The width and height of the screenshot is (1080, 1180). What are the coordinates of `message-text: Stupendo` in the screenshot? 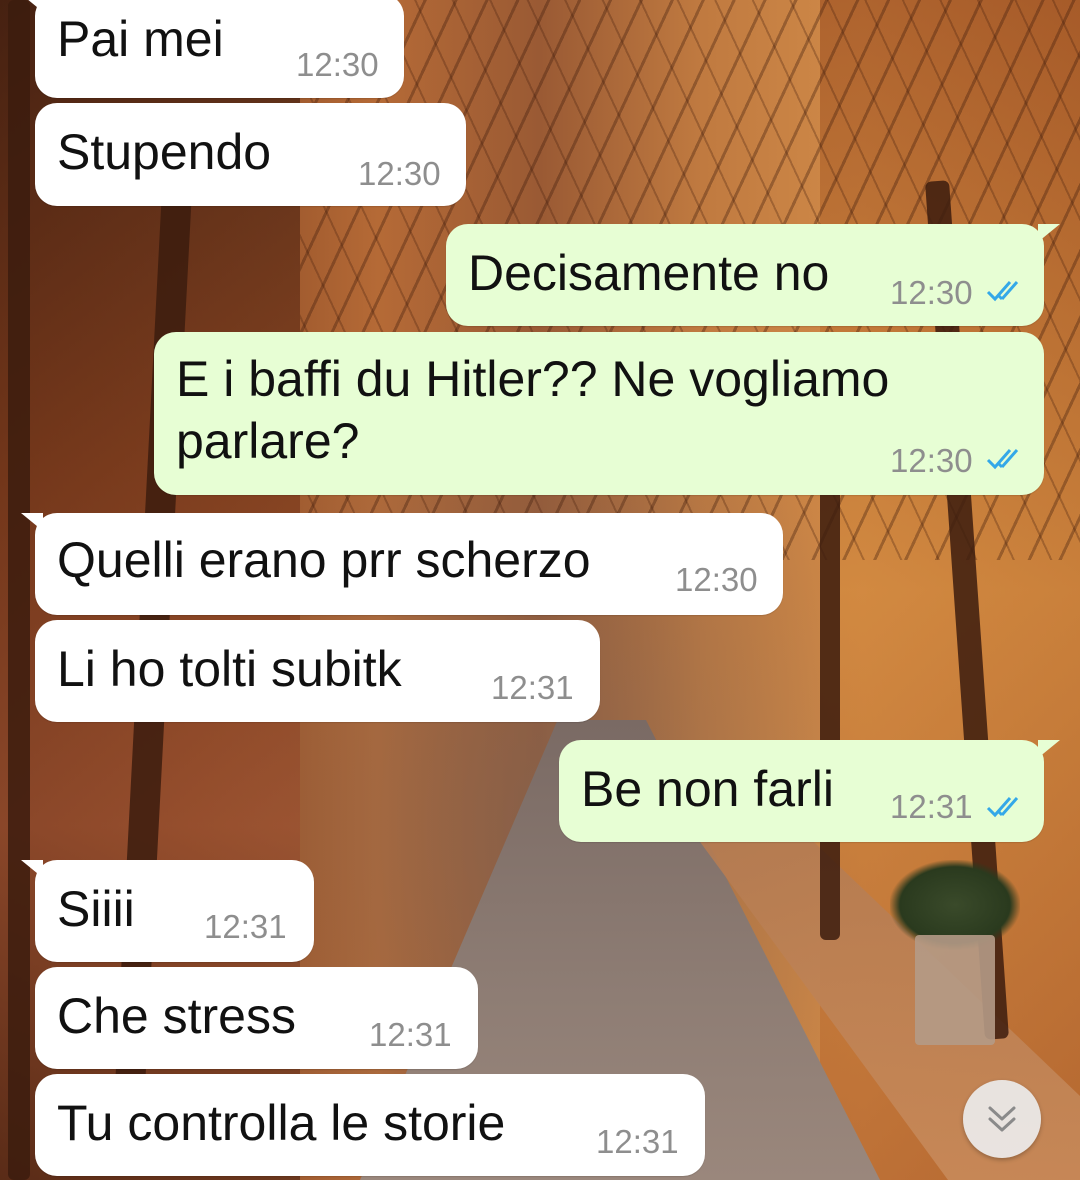 It's located at (164, 152).